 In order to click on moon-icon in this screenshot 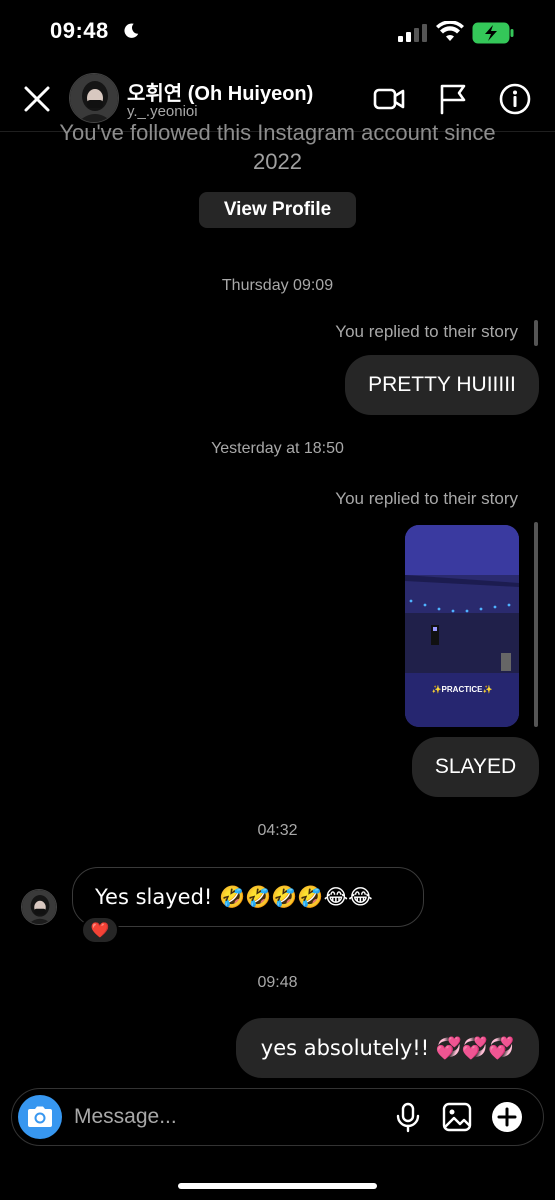, I will do `click(131, 30)`.